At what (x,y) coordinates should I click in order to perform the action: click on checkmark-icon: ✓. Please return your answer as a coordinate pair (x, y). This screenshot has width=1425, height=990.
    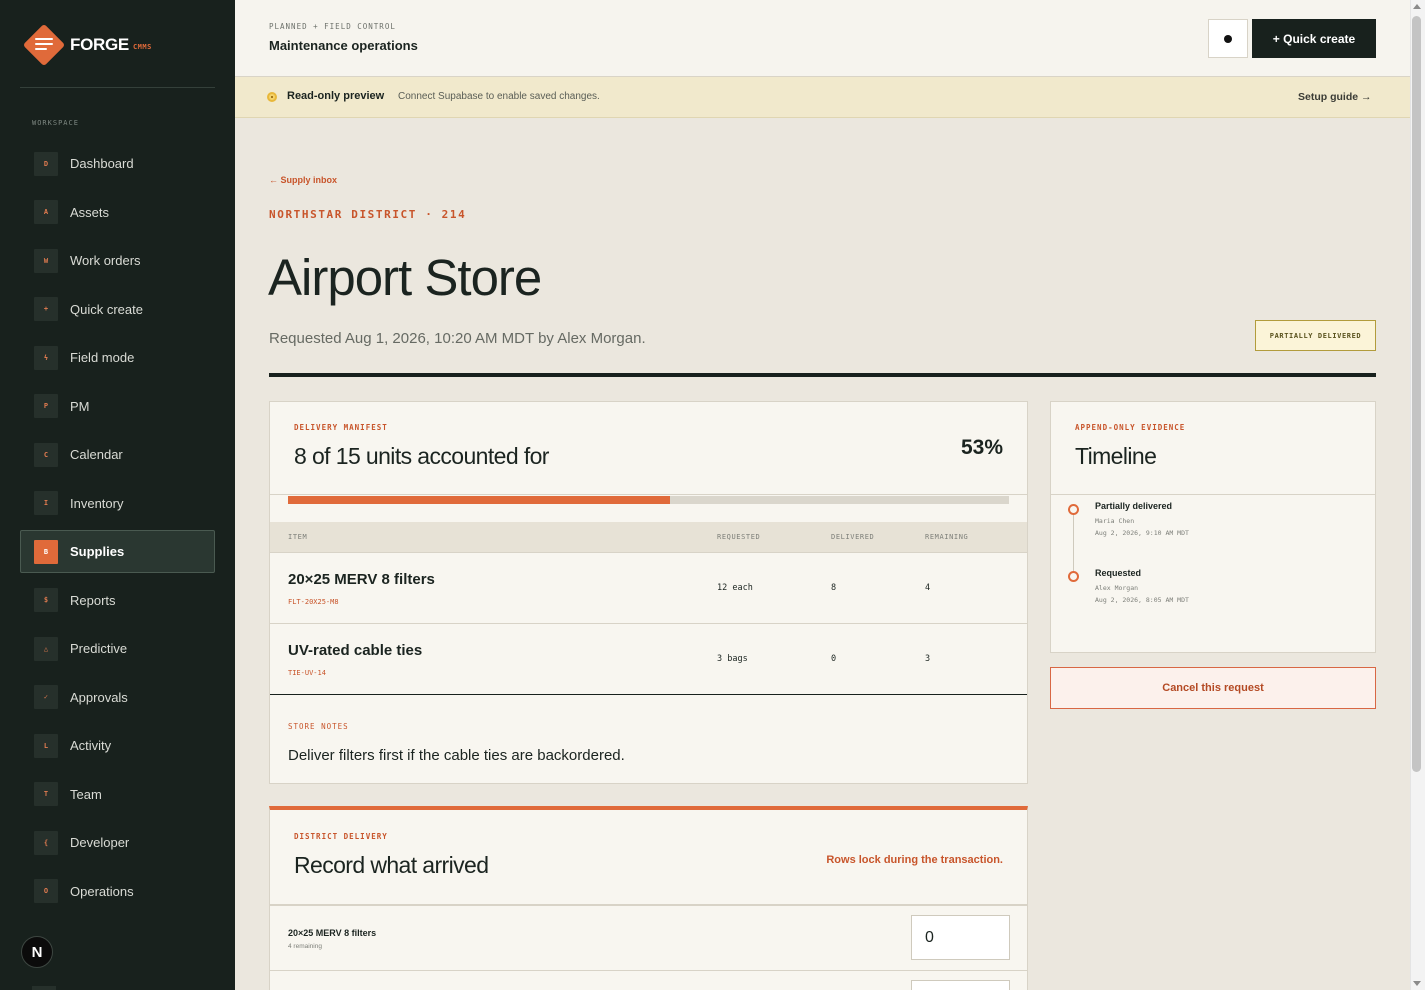
    Looking at the image, I should click on (46, 697).